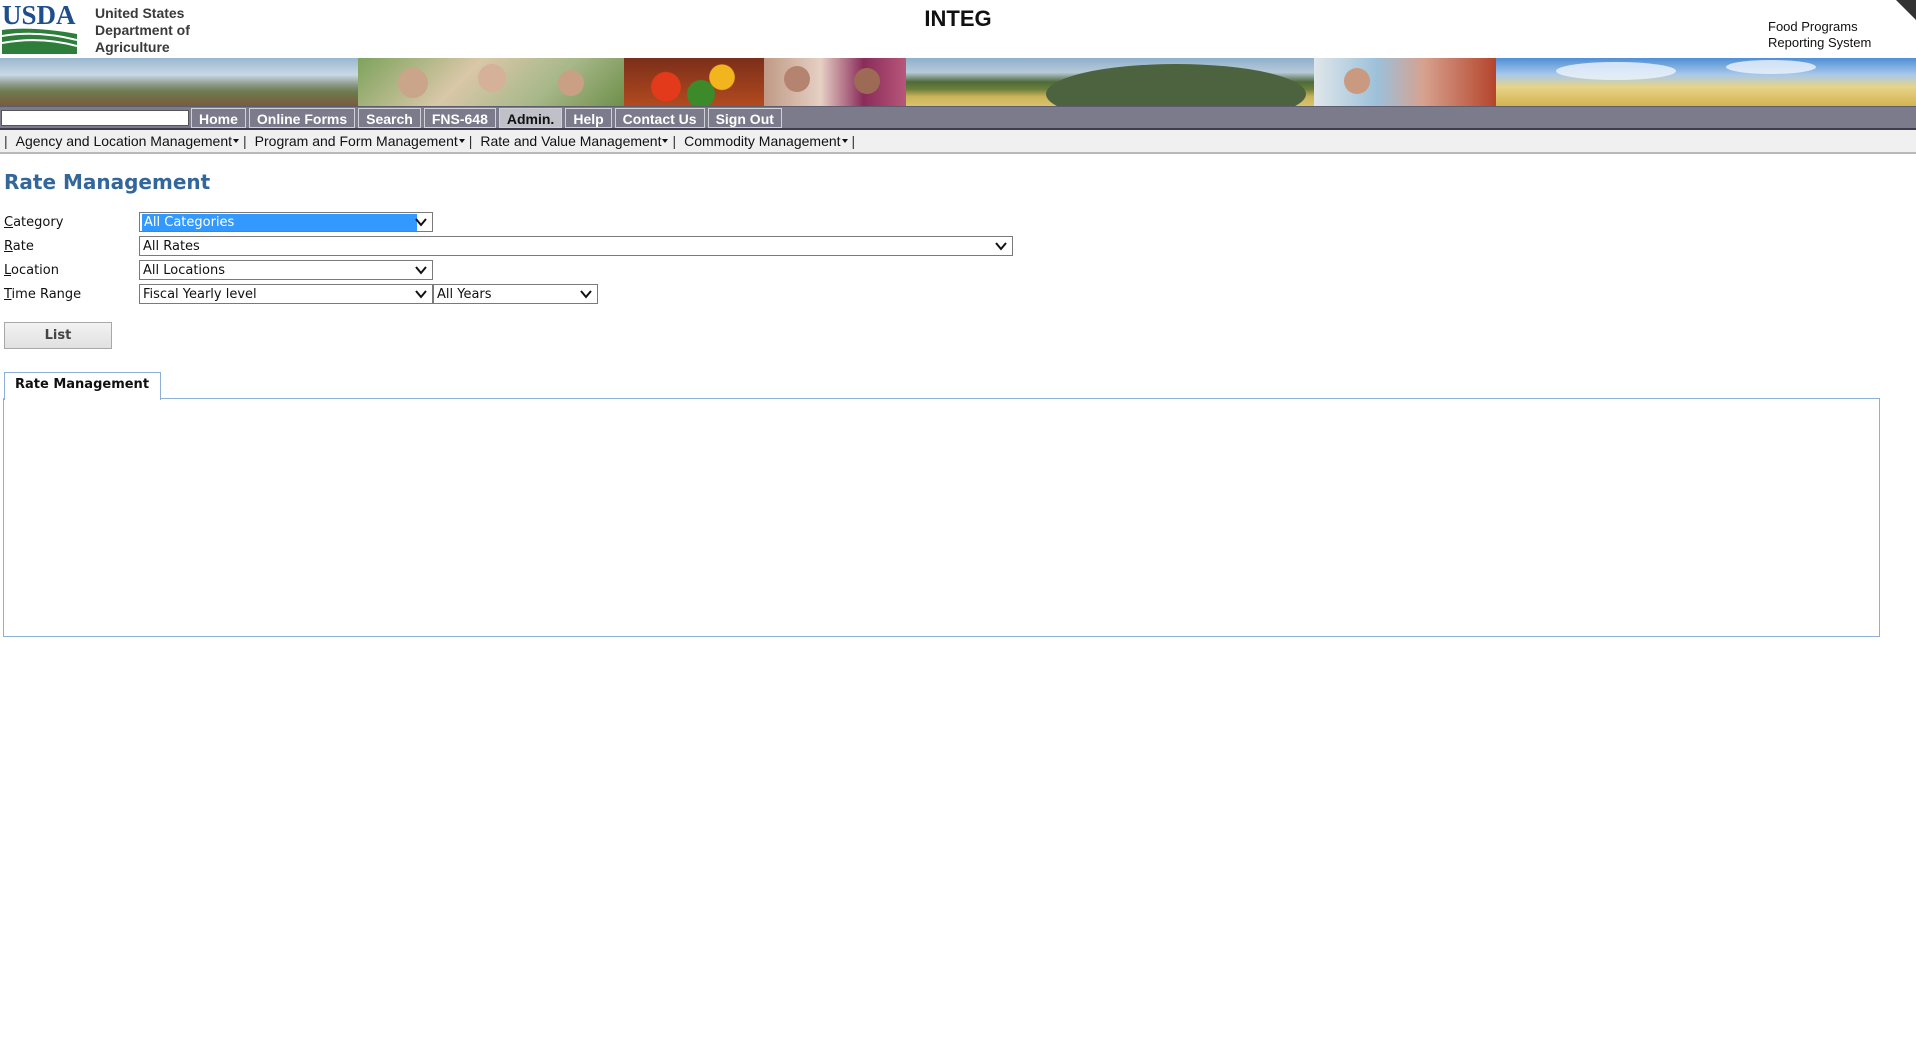 This screenshot has height=1056, width=1916. I want to click on banner-family-picnic, so click(491, 82).